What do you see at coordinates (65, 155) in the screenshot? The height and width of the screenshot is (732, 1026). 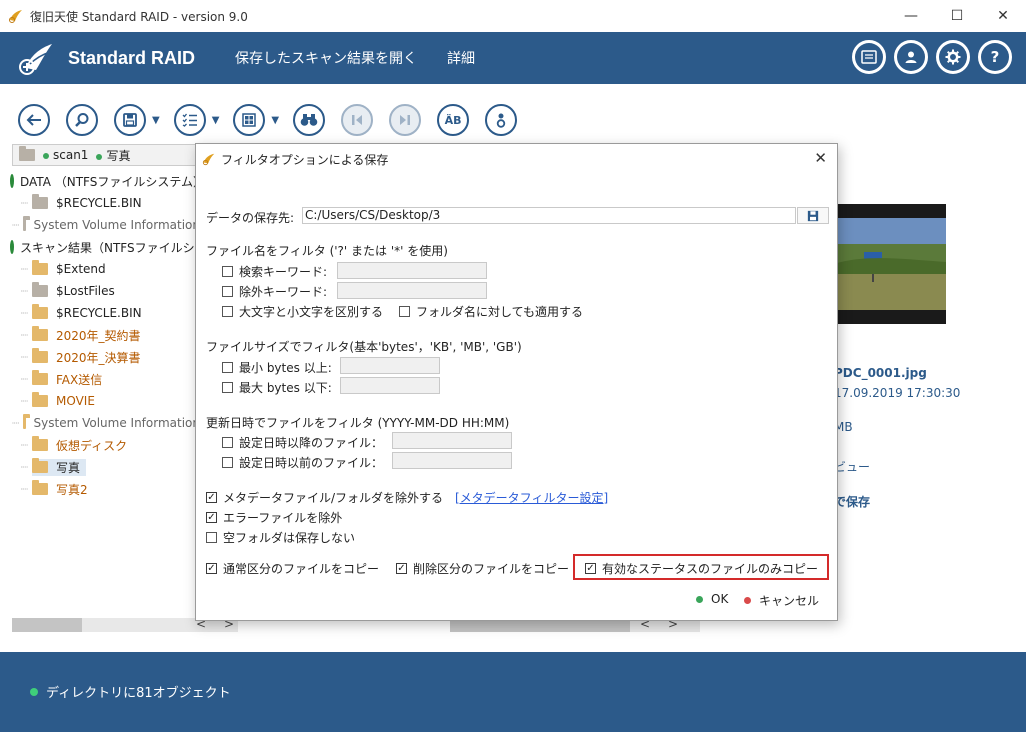 I see `breadcrumb-item: scan1` at bounding box center [65, 155].